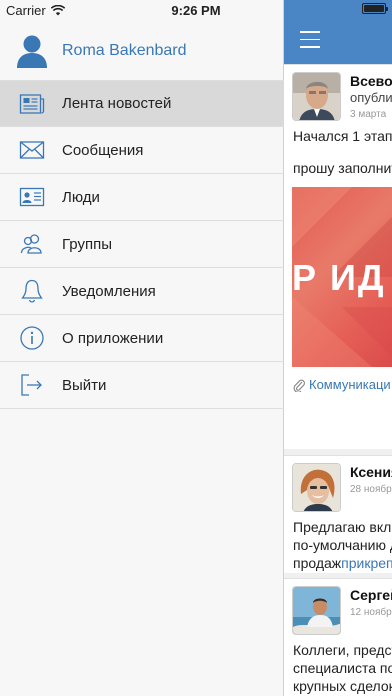 The image size is (392, 696). I want to click on menu-item-people: Люди, so click(142, 197).